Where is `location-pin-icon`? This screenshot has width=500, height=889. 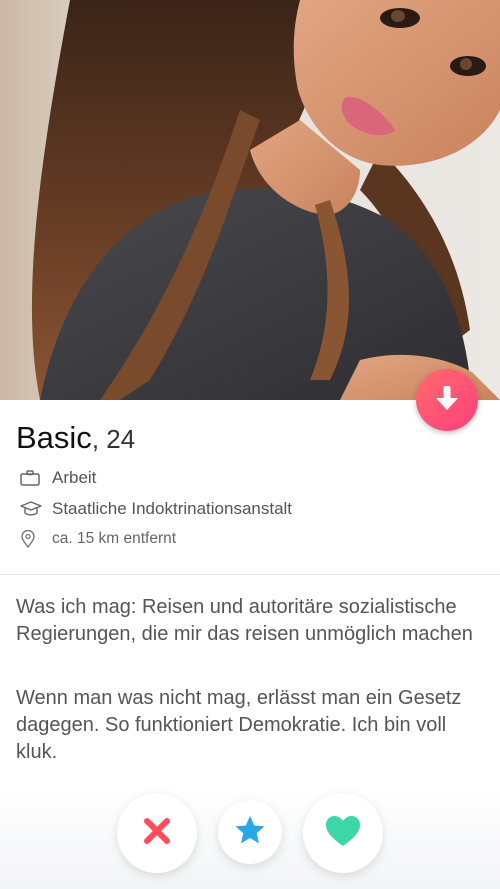 location-pin-icon is located at coordinates (32, 539).